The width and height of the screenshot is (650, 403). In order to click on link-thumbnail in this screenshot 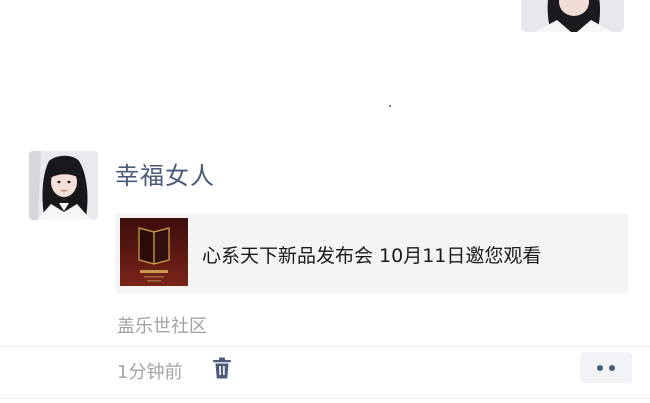, I will do `click(154, 252)`.